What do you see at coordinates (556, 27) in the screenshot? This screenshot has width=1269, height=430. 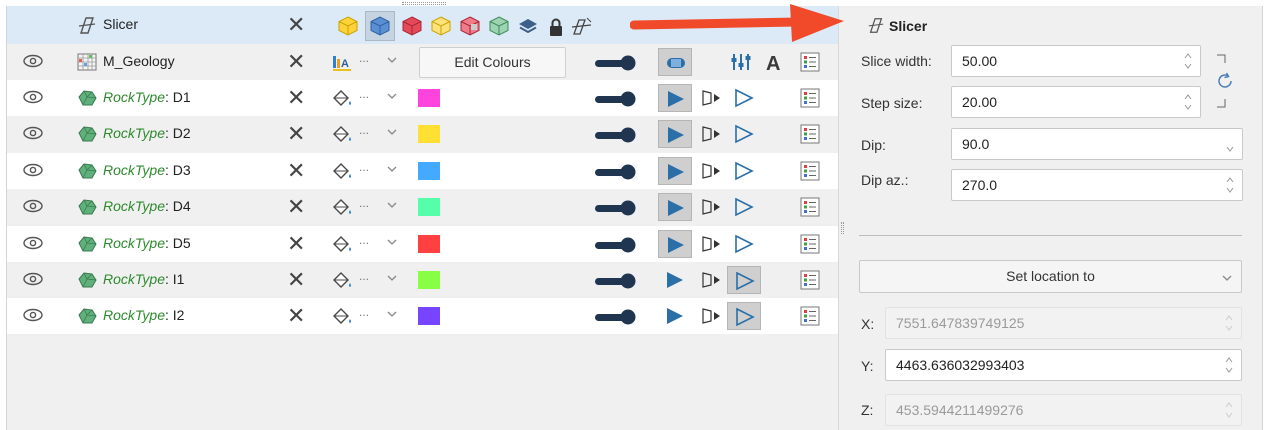 I see `lock-icon` at bounding box center [556, 27].